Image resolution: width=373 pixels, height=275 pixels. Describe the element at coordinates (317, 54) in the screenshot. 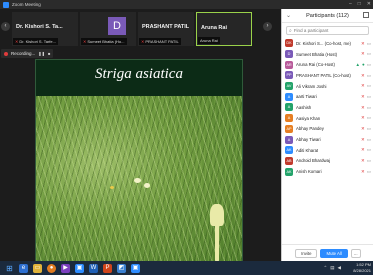

I see `participant-name: Sumeet Bhatia (Host)` at that location.